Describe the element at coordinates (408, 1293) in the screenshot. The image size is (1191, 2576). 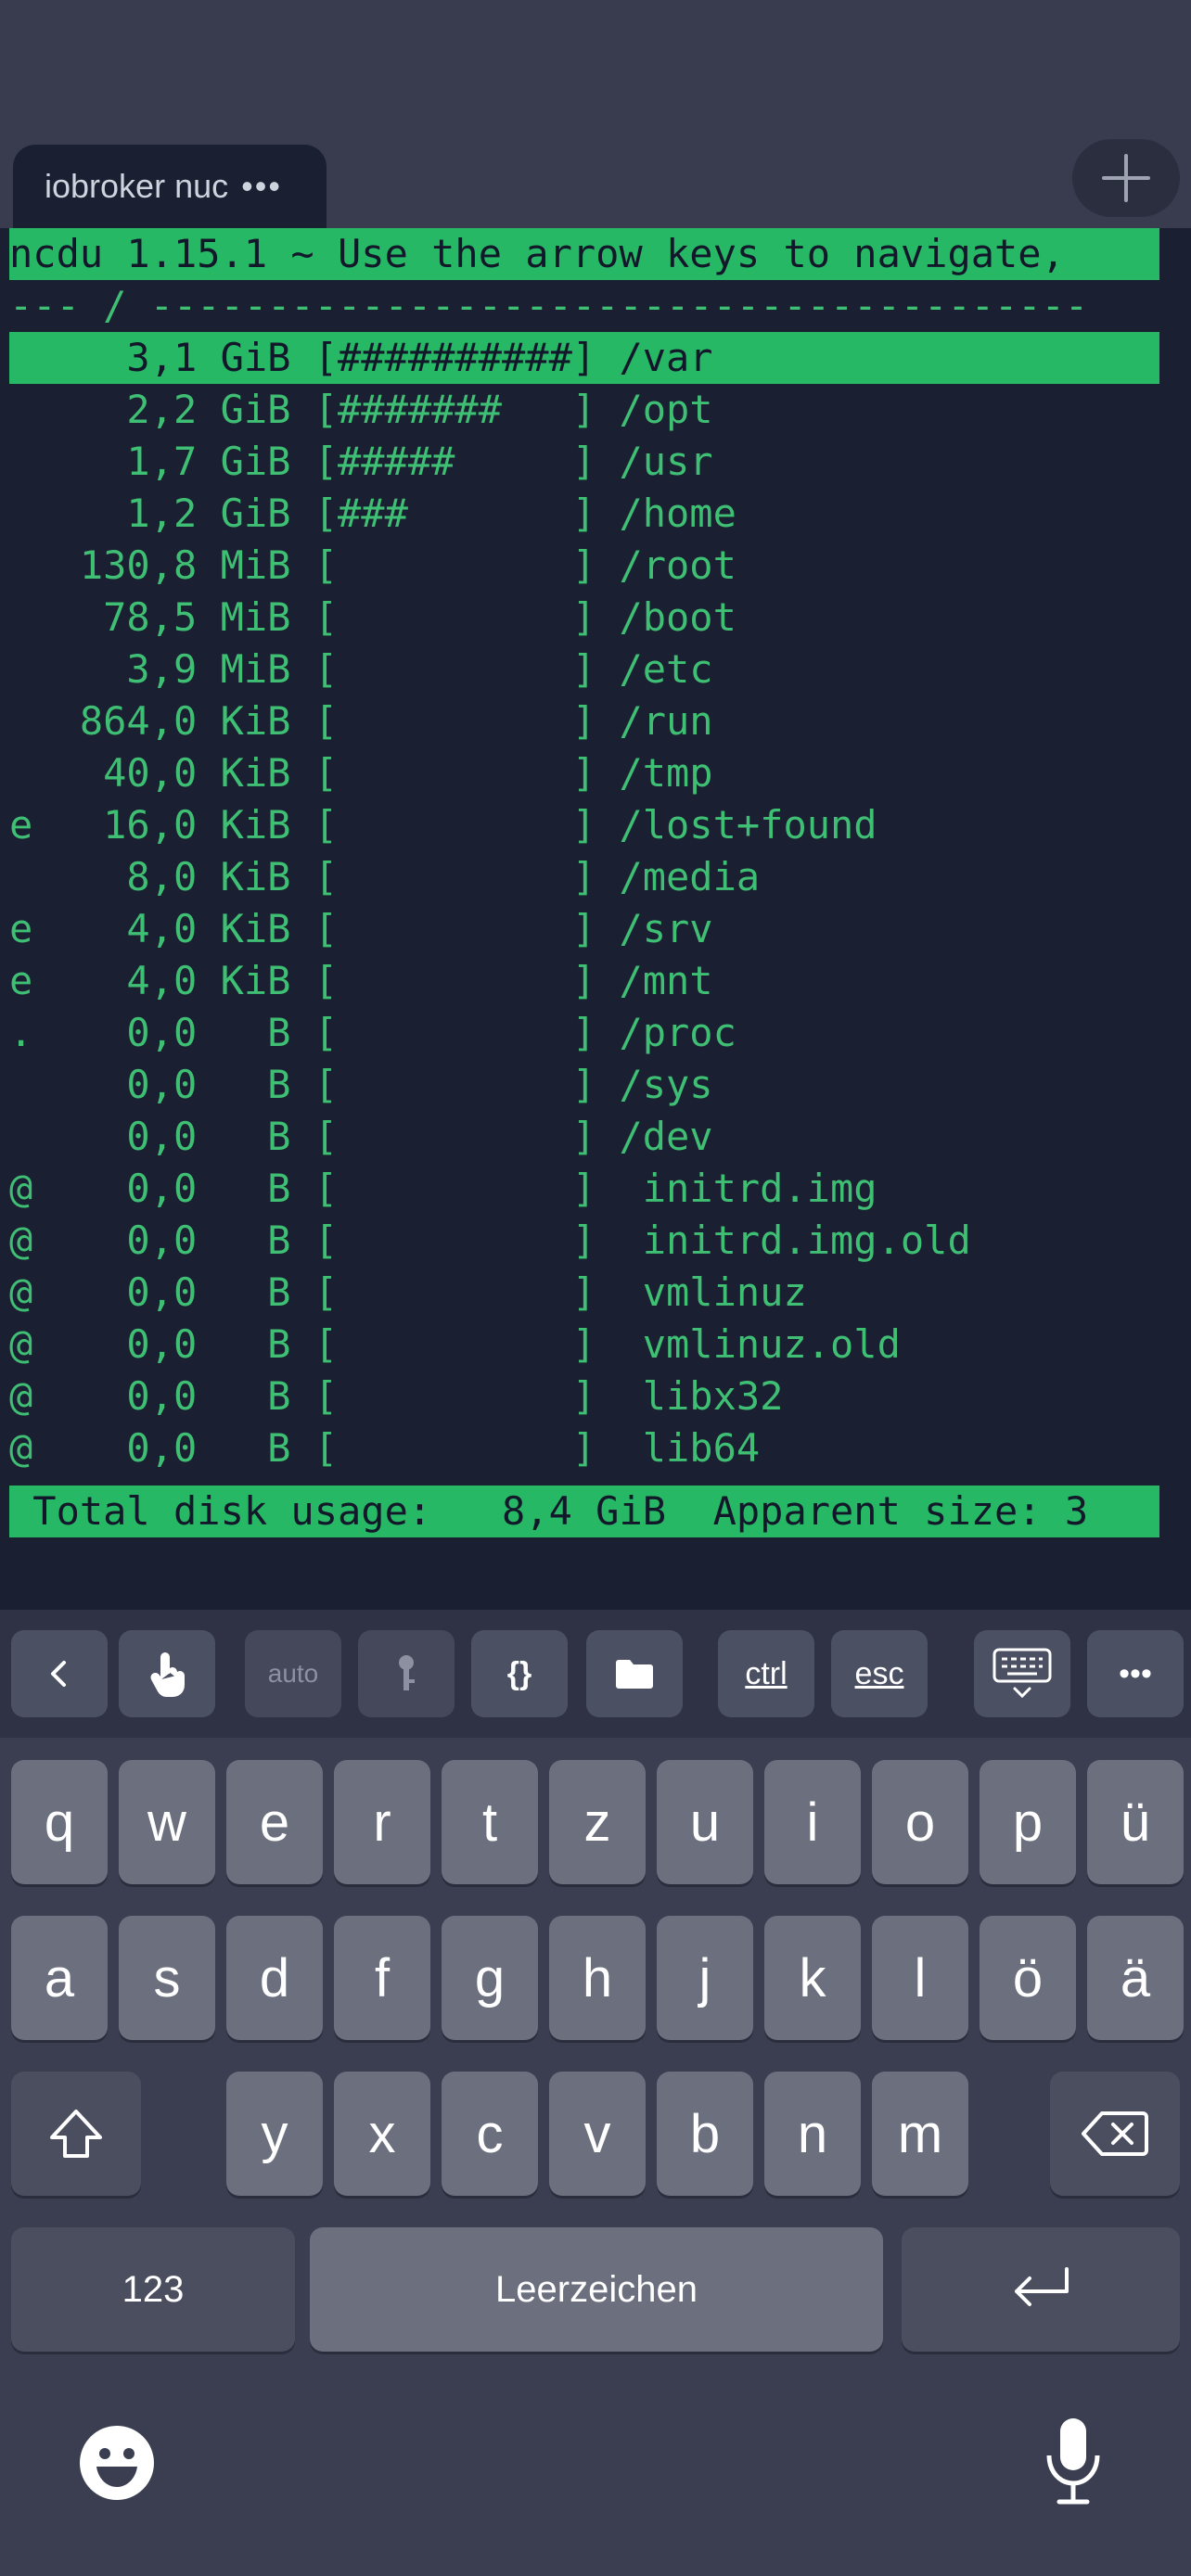
I see `terminal-row: @ 0,0 B [ ] vmlinuz` at that location.